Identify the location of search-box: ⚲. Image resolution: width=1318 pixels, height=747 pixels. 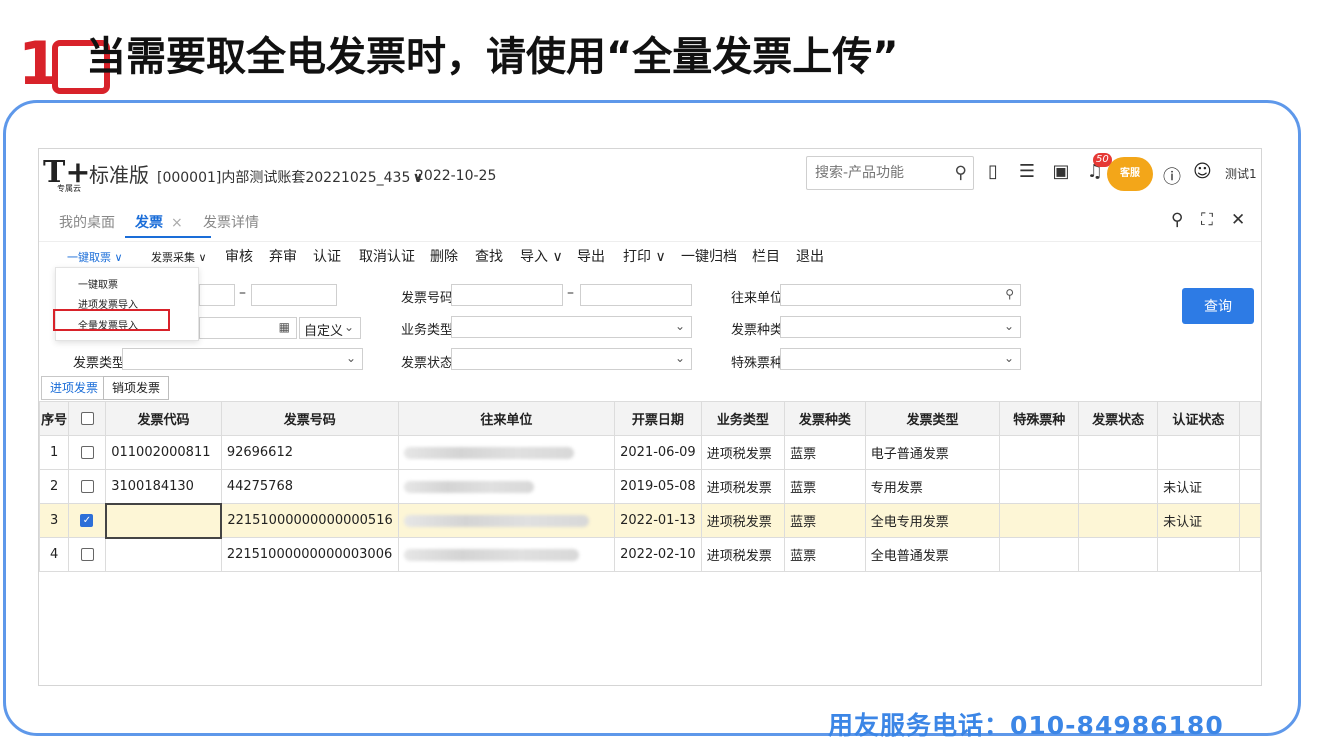
(890, 173).